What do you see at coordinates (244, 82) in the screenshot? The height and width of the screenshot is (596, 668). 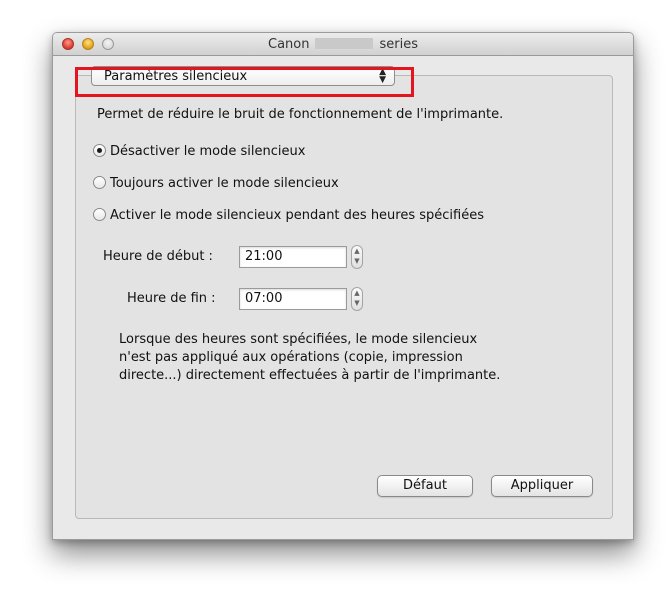 I see `red-highlight-box` at bounding box center [244, 82].